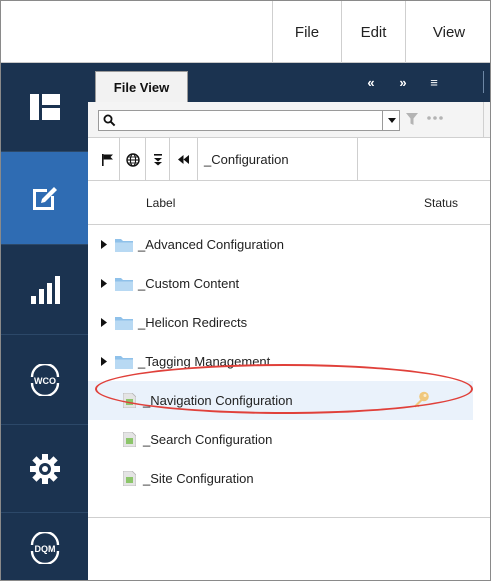 The width and height of the screenshot is (491, 581). Describe the element at coordinates (198, 478) in the screenshot. I see `tree-row-label: _Site Configuration` at that location.